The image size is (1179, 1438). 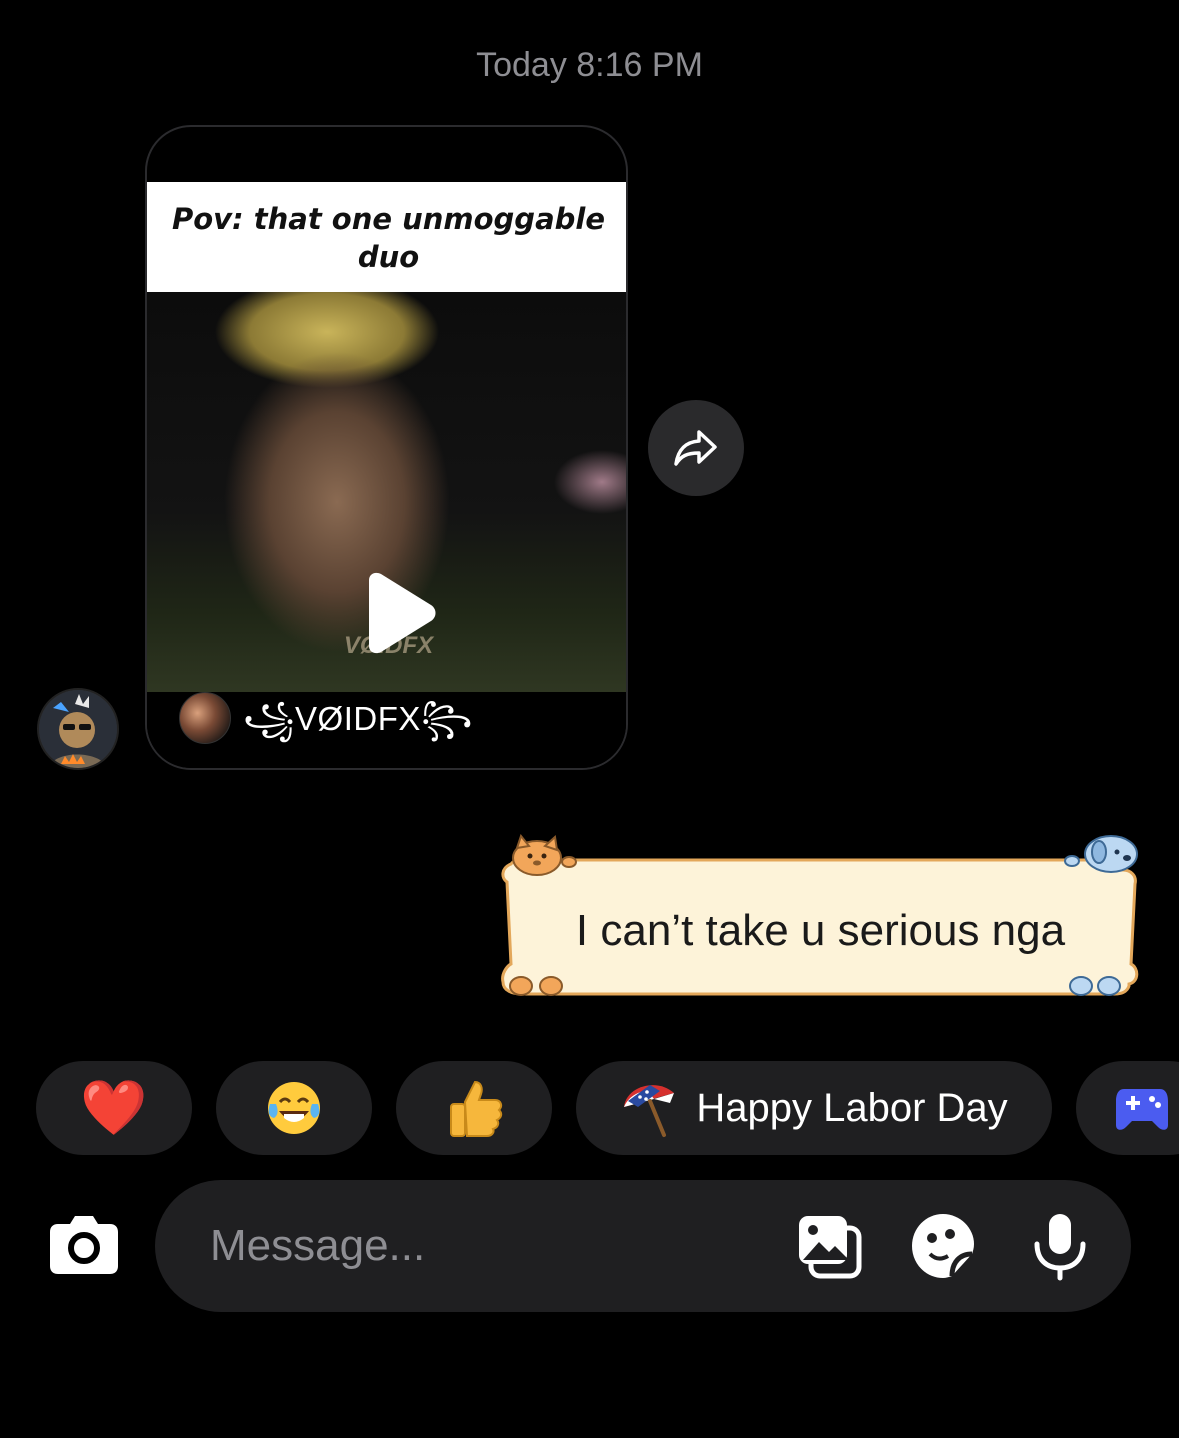 What do you see at coordinates (830, 1246) in the screenshot?
I see `gallery-icon` at bounding box center [830, 1246].